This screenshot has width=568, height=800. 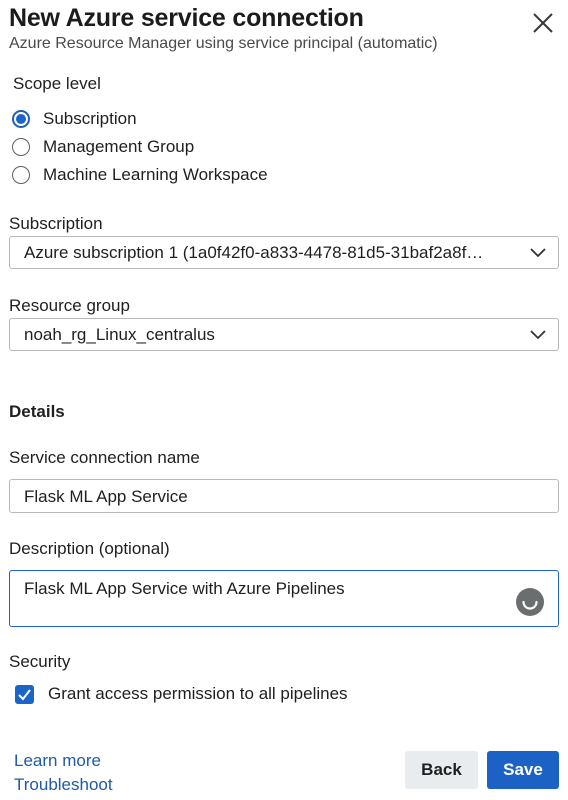 What do you see at coordinates (40, 661) in the screenshot?
I see `security-label: Security` at bounding box center [40, 661].